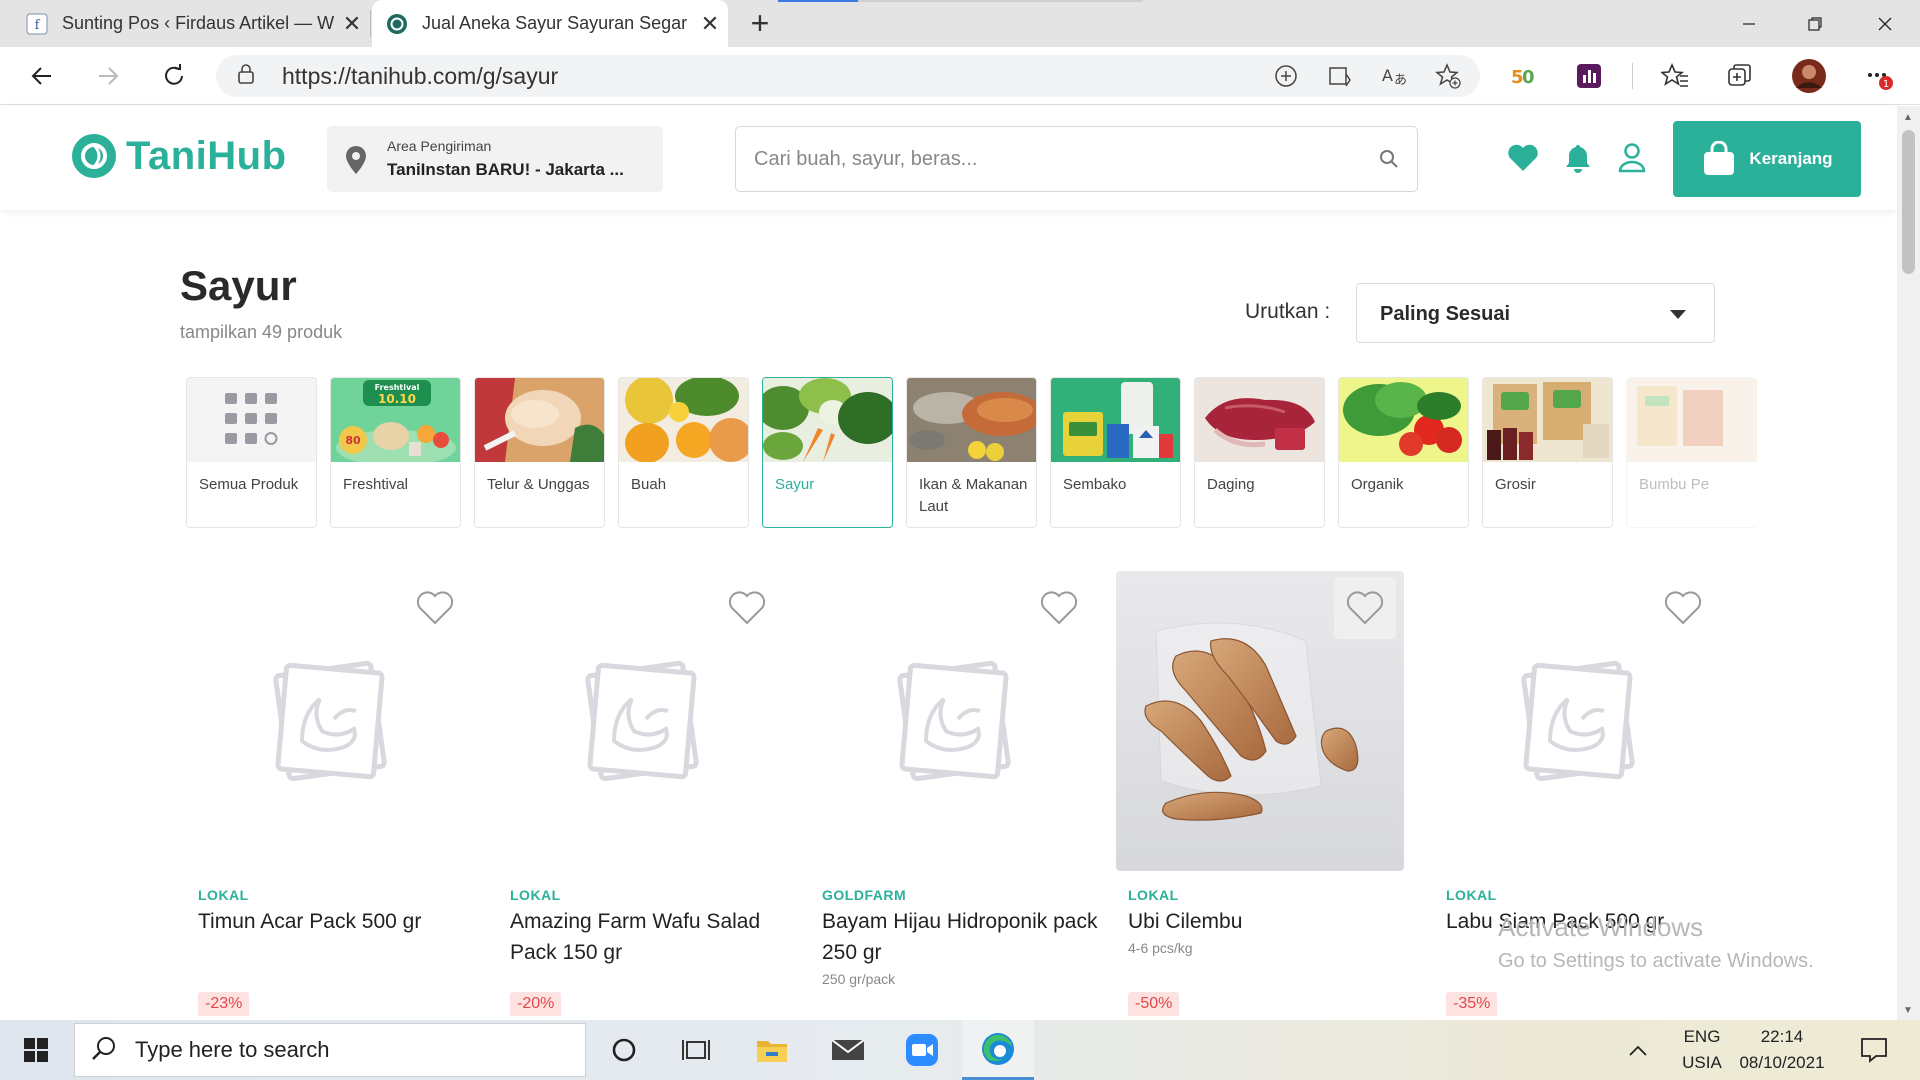  Describe the element at coordinates (1702, 1063) in the screenshot. I see `input-region: USIA` at that location.